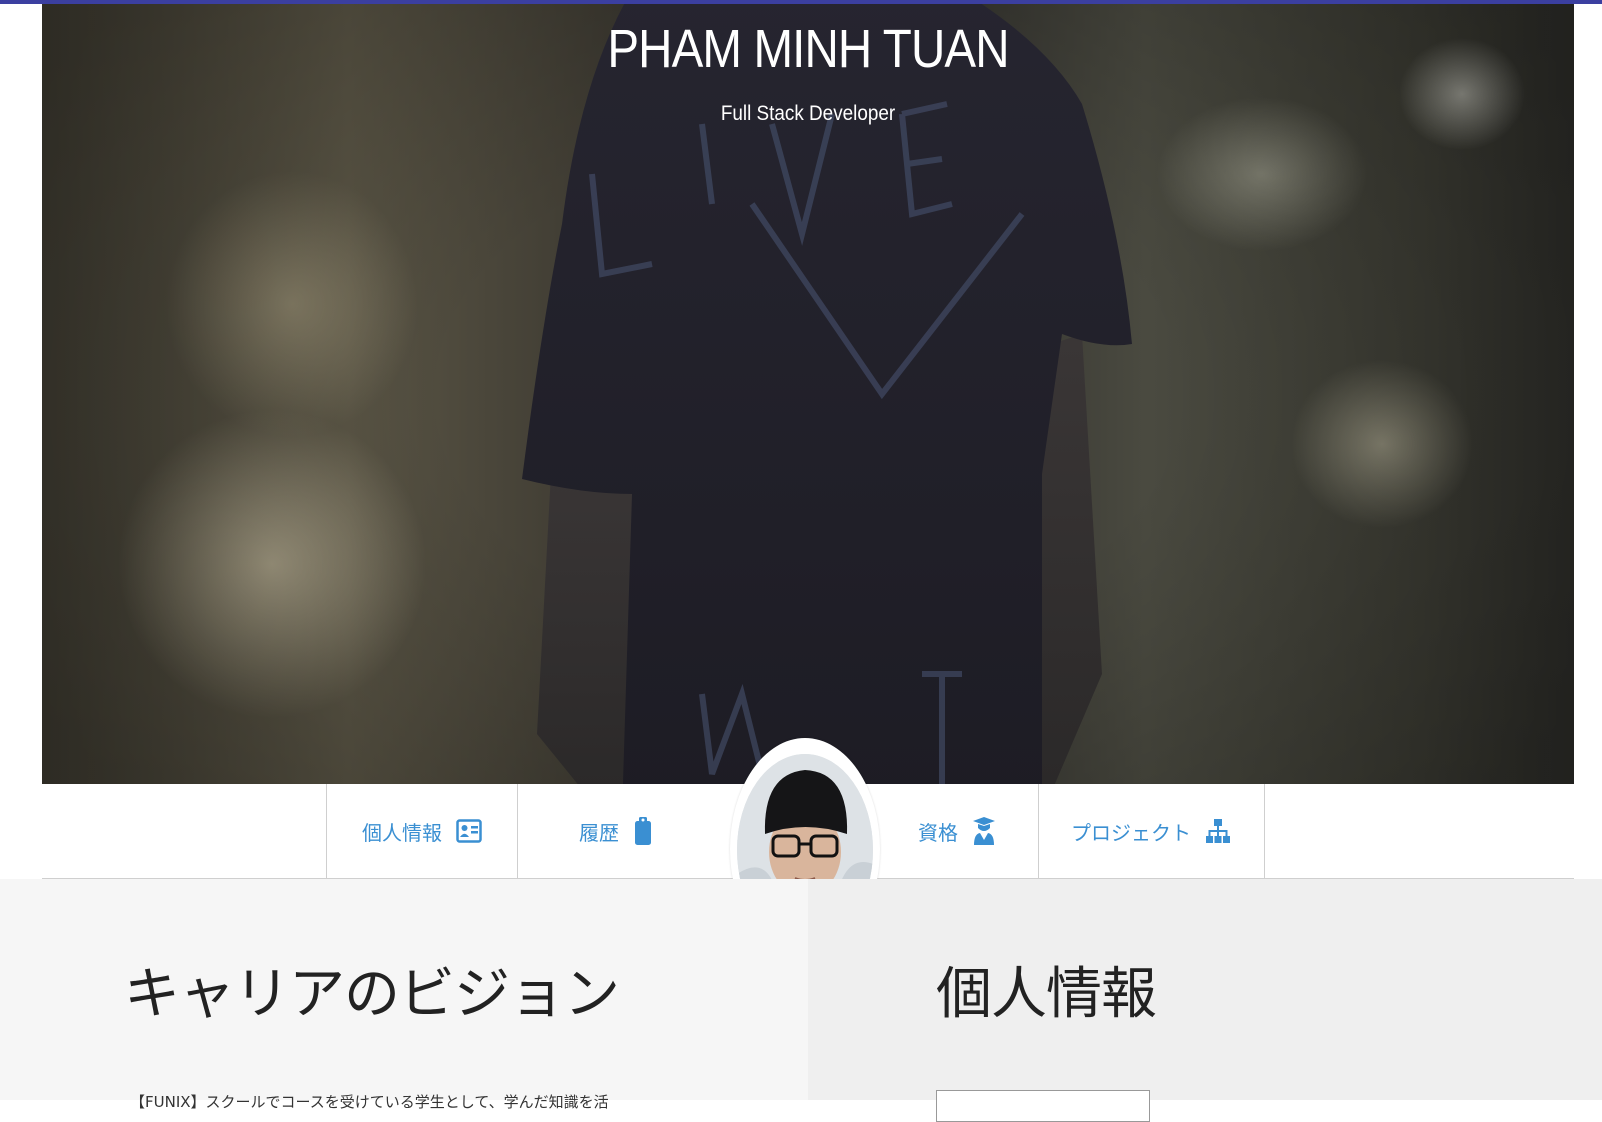  I want to click on career-vision-title: キャリアのビジョン, so click(372, 994).